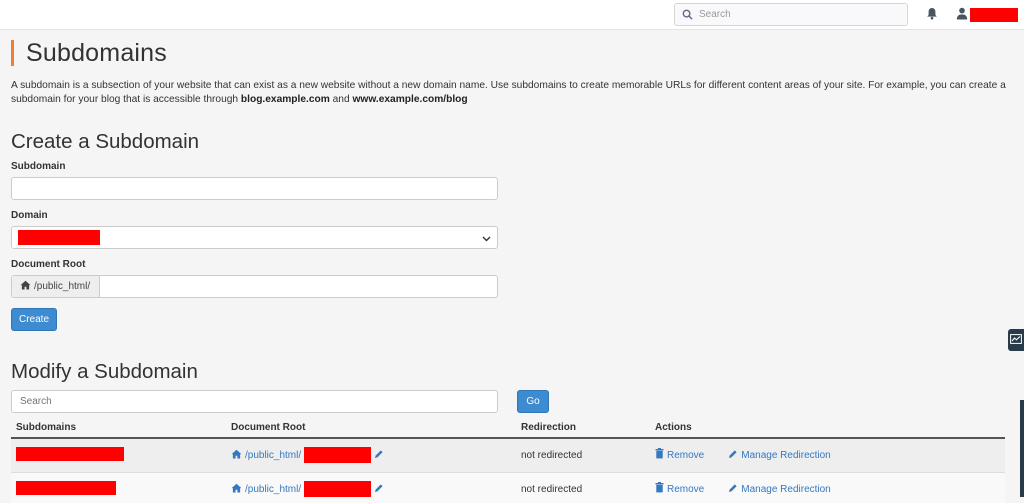 The width and height of the screenshot is (1024, 503). What do you see at coordinates (533, 401) in the screenshot?
I see `go-button: Go` at bounding box center [533, 401].